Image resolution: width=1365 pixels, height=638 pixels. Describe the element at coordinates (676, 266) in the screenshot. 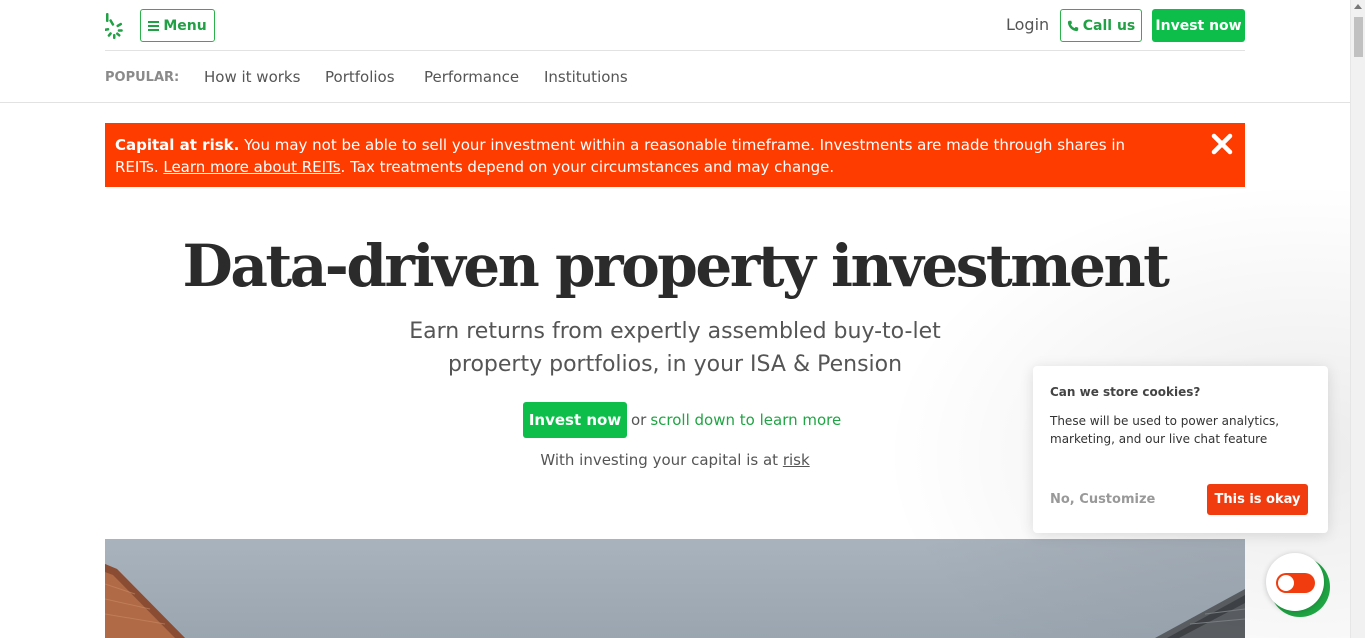

I see `hero-title: Data-driven property investment` at that location.